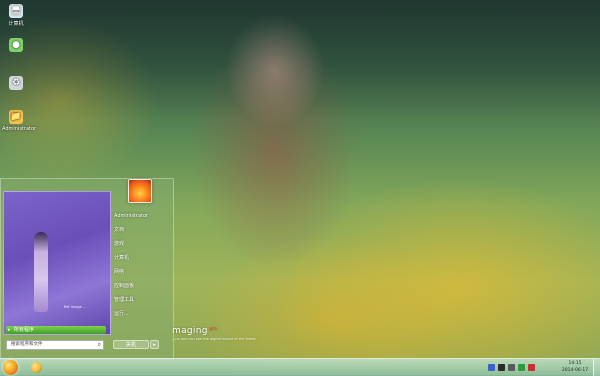  I want to click on watermark-title: maging pro, so click(214, 331).